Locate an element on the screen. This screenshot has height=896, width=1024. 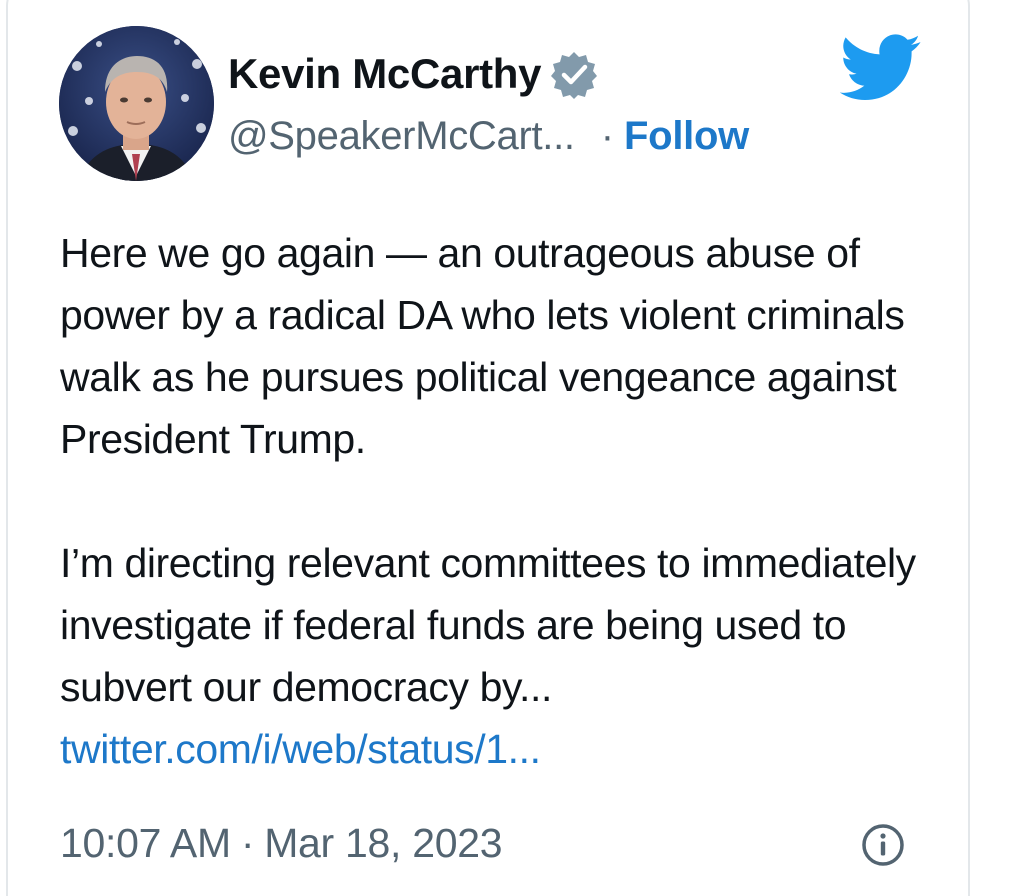
tweet-time: 10:07 AM is located at coordinates (145, 842).